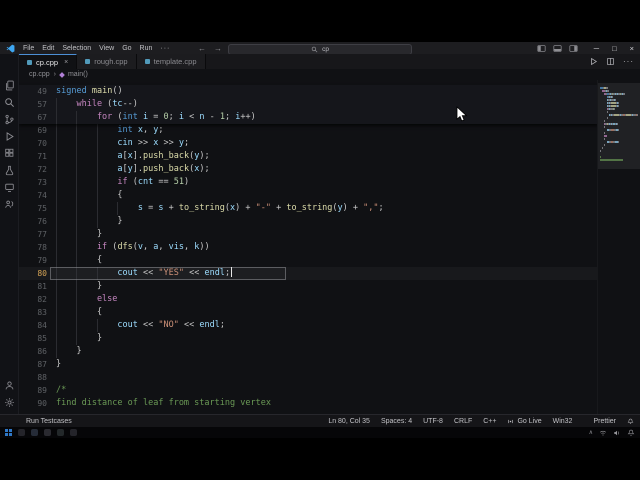  I want to click on remote-icon, so click(9, 187).